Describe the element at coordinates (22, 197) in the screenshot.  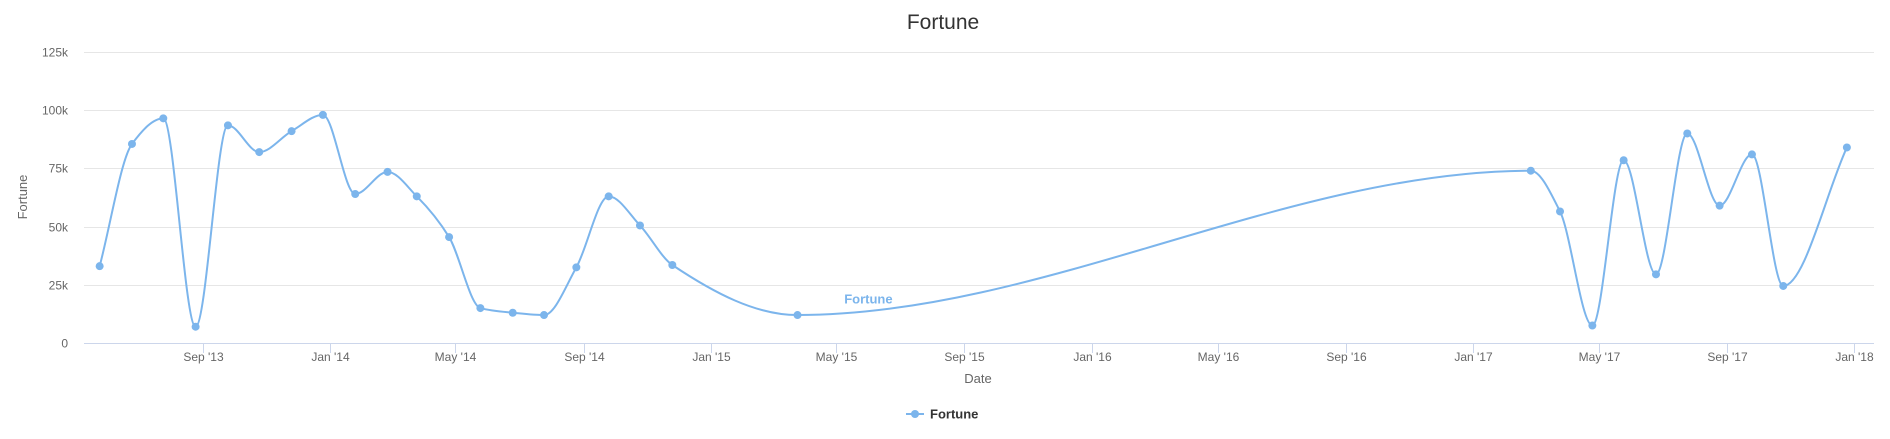
I see `y-axis-title: Fortune` at that location.